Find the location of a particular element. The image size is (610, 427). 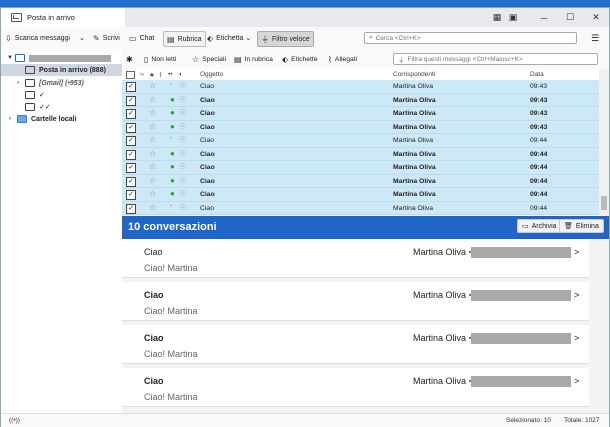

minimize-button: ─ is located at coordinates (544, 18).